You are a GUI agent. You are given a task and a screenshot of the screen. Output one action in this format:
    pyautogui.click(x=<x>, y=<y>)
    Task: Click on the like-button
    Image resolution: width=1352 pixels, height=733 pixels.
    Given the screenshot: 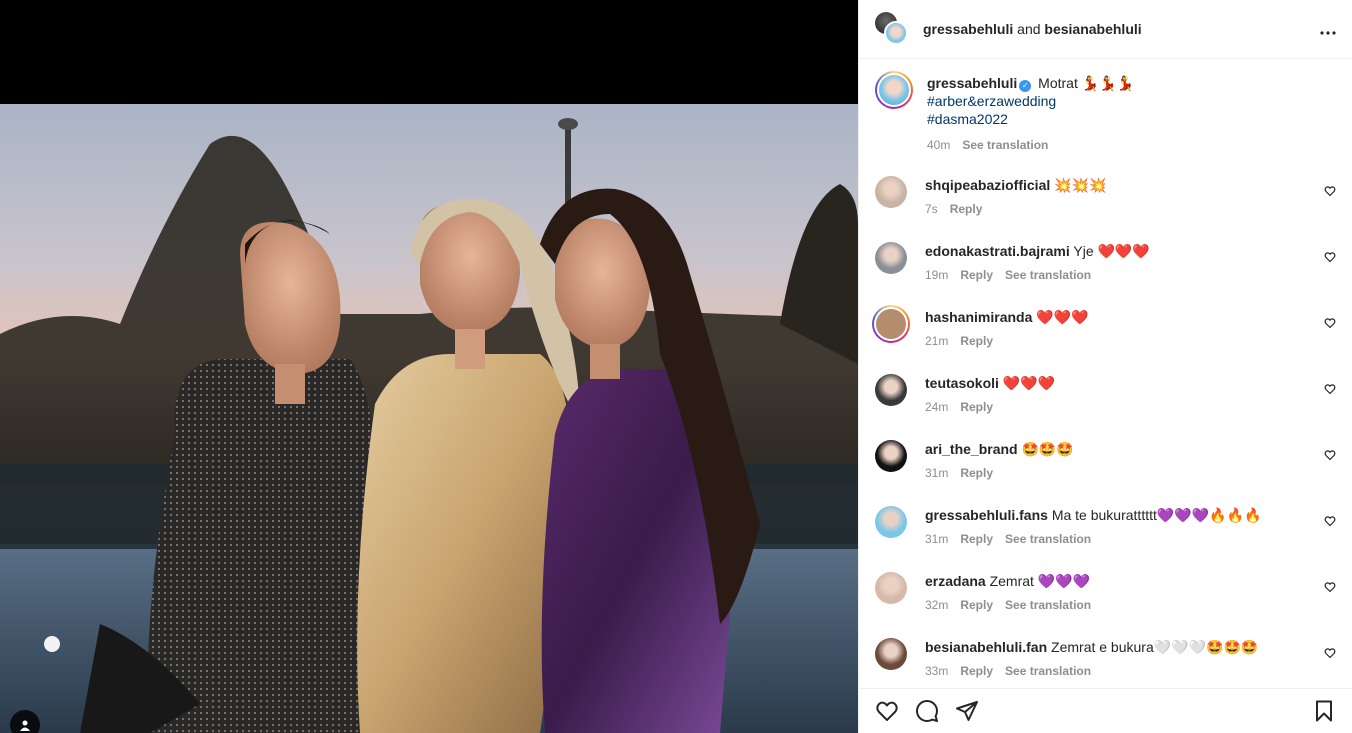 What is the action you would take?
    pyautogui.click(x=887, y=711)
    